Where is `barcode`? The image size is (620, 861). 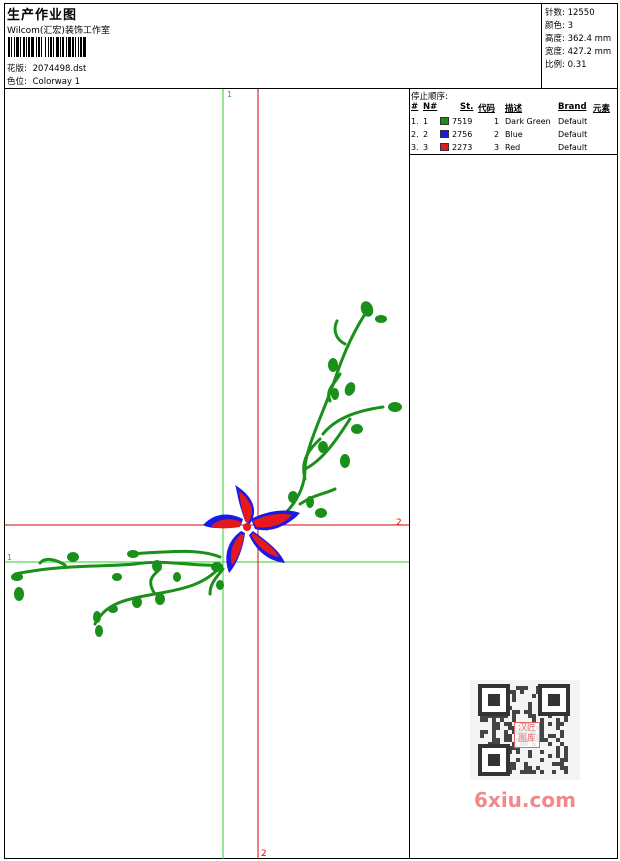 barcode is located at coordinates (47, 47).